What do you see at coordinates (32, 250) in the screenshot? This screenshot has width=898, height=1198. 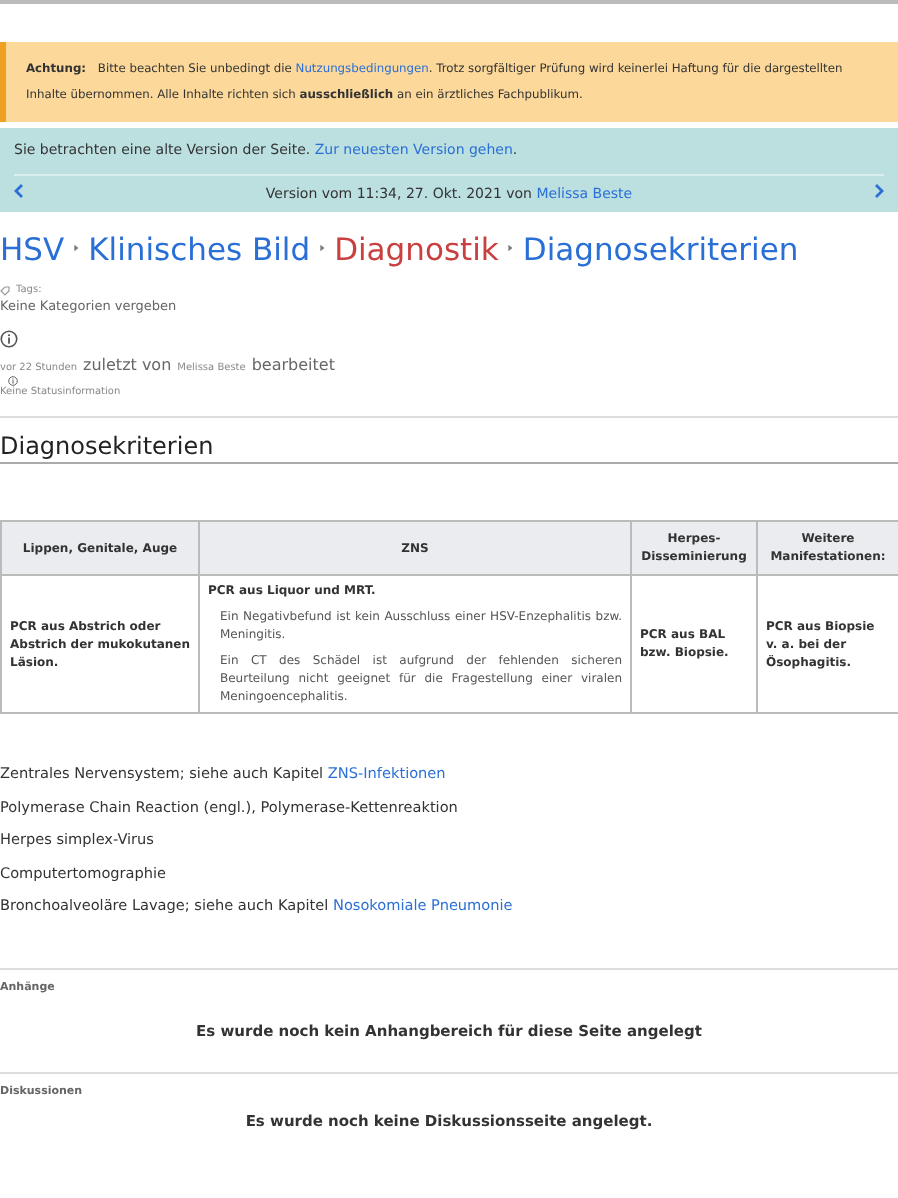 I see `breadcrumb-link: HSV` at bounding box center [32, 250].